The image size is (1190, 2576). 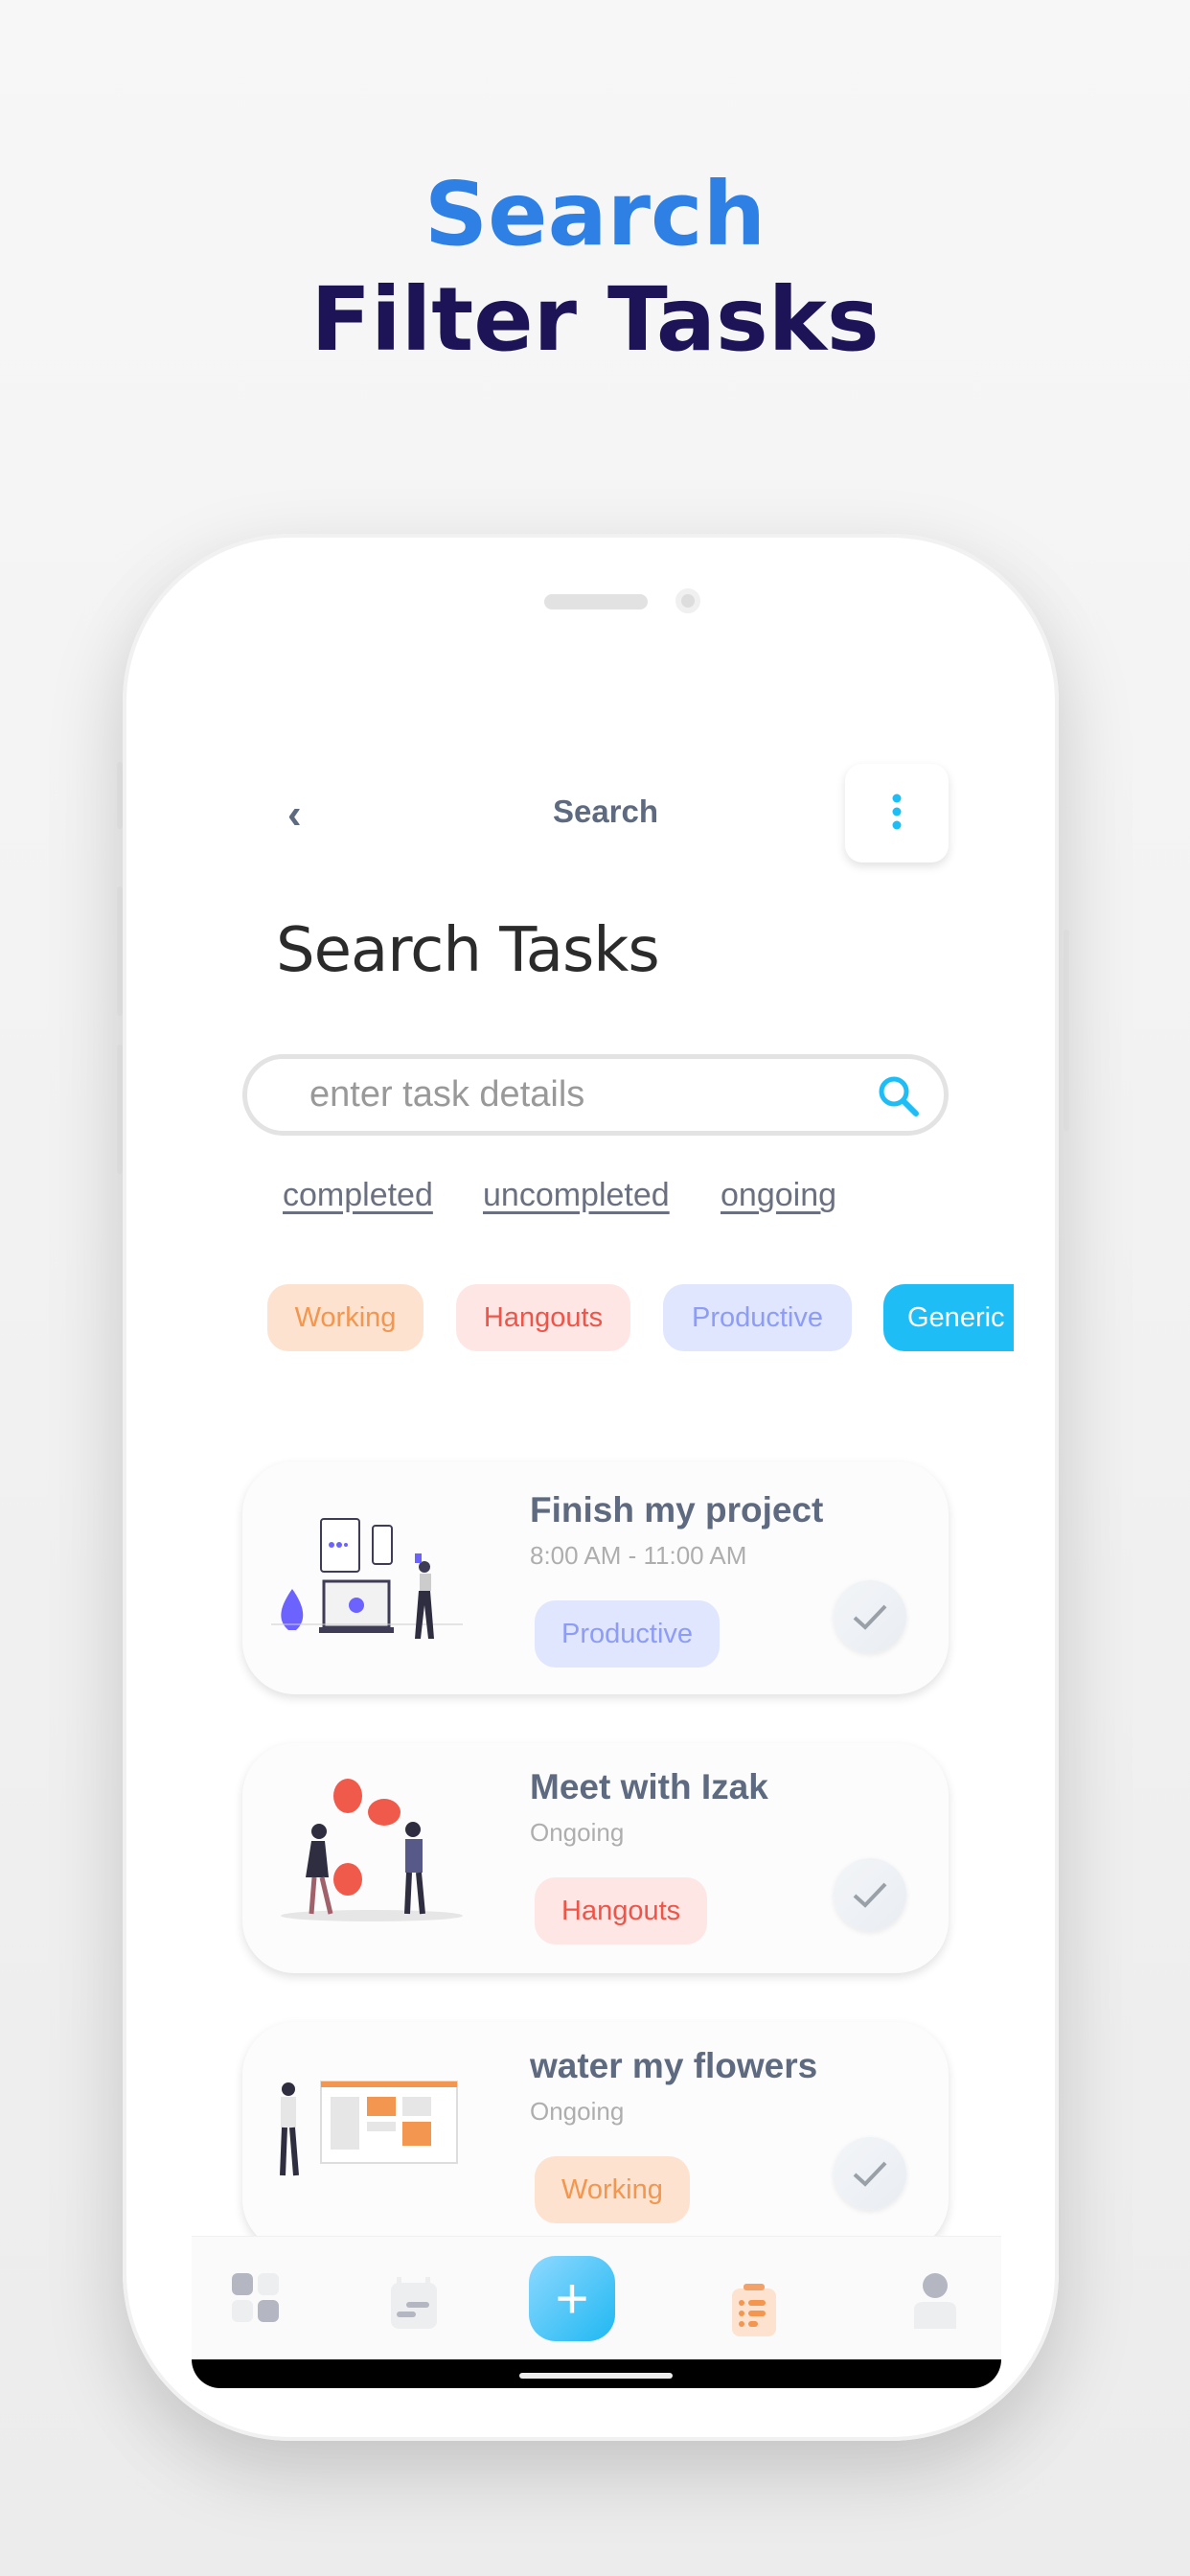 What do you see at coordinates (758, 1318) in the screenshot?
I see `chip-productive: Productive` at bounding box center [758, 1318].